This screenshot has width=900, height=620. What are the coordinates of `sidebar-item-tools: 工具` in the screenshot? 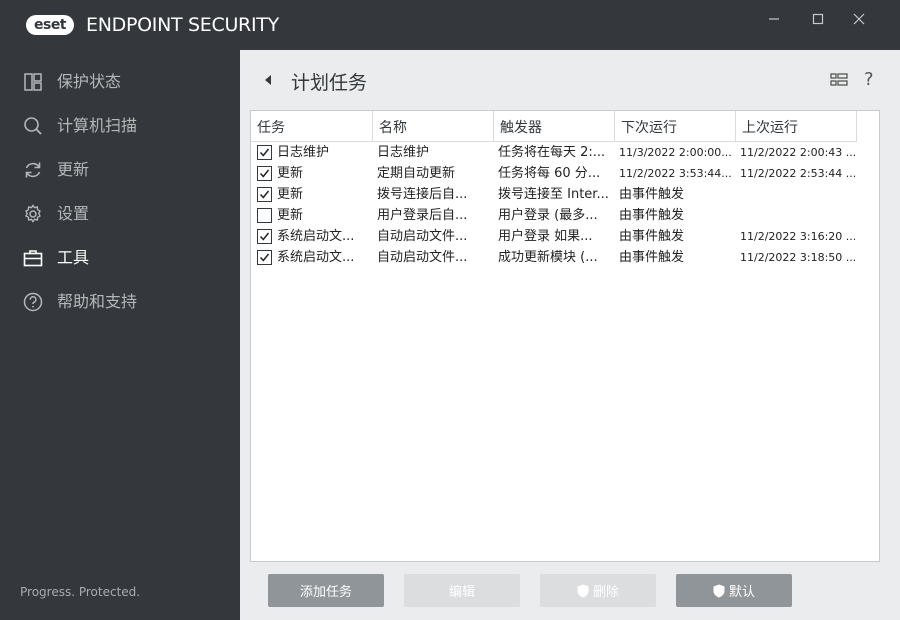 It's located at (120, 258).